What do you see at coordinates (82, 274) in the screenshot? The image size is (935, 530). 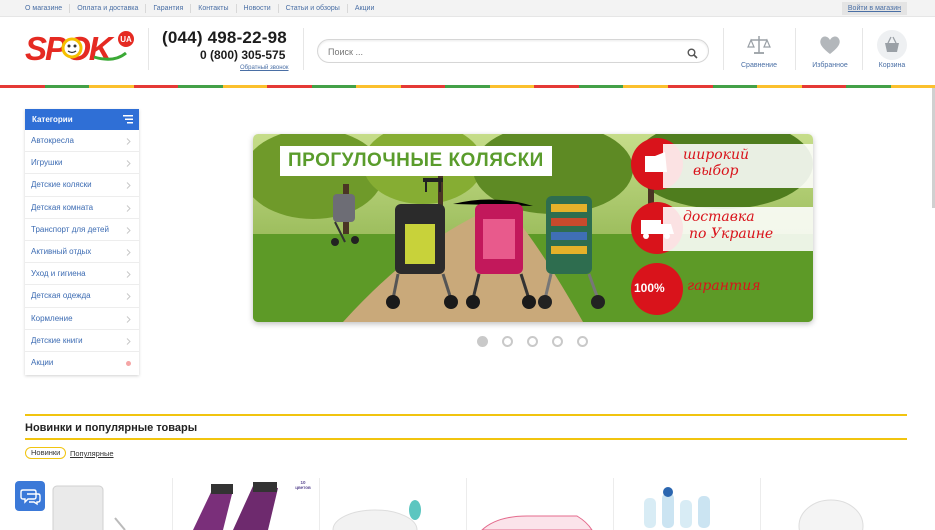 I see `sidebar-item: Уход и гигиена` at bounding box center [82, 274].